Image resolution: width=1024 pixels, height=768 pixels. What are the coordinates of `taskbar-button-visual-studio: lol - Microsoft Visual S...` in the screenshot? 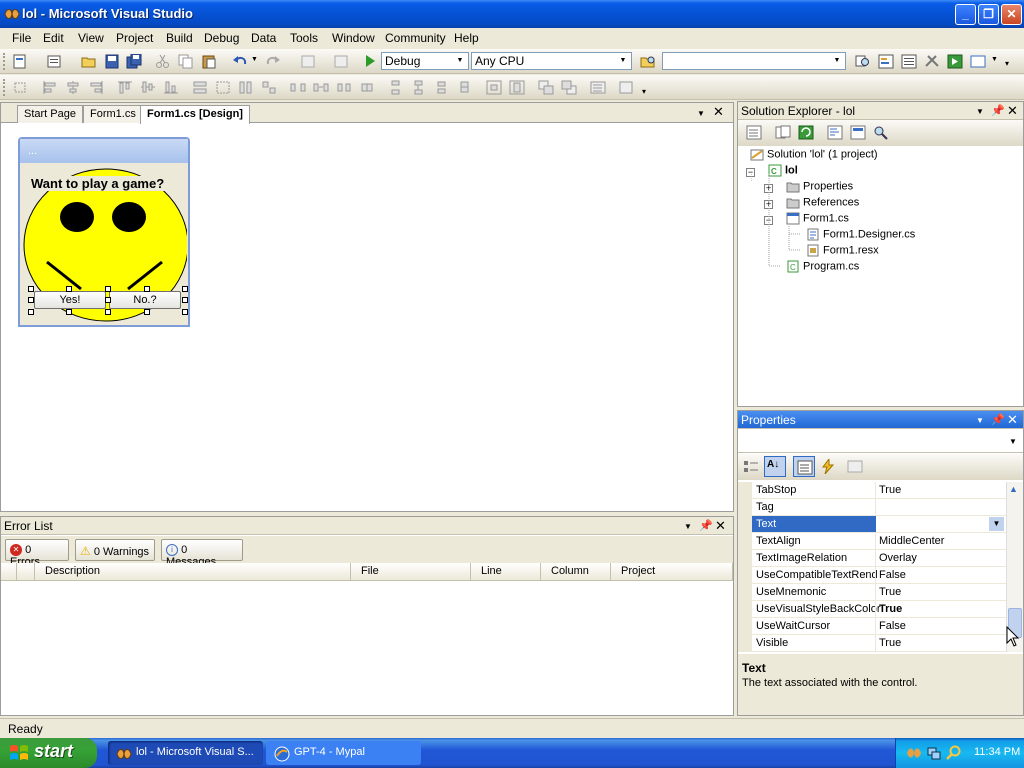 It's located at (185, 753).